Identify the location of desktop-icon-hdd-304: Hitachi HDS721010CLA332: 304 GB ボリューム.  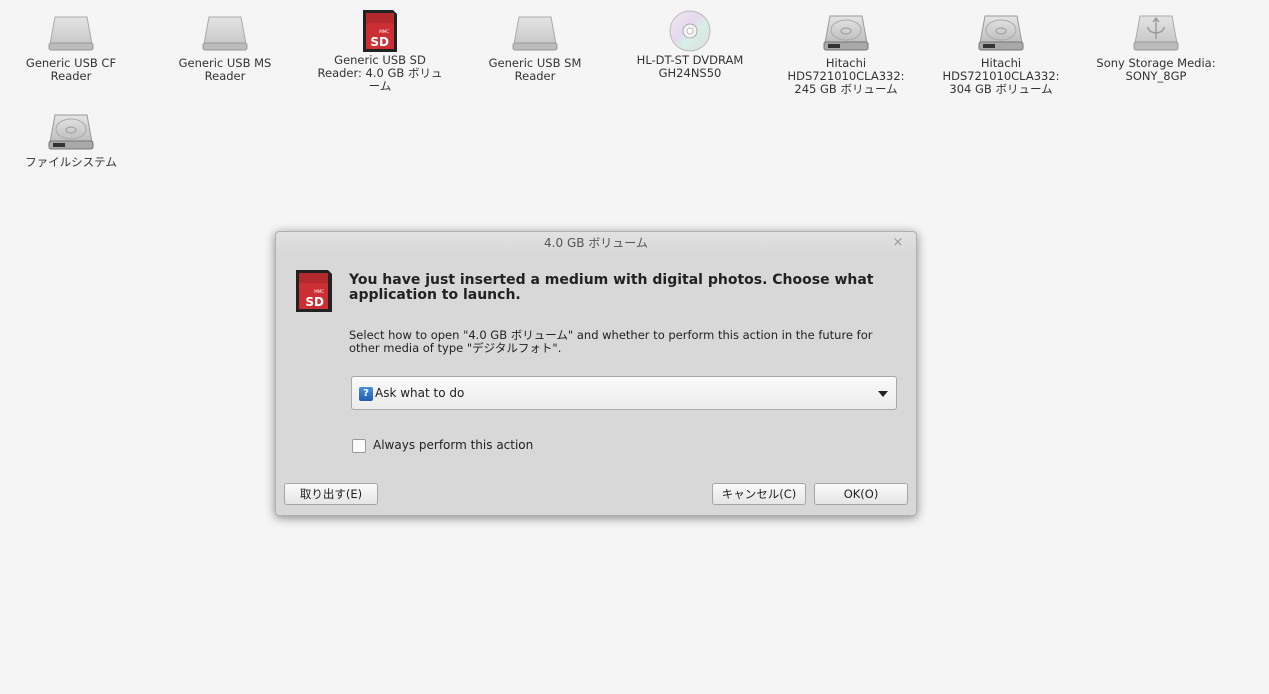
(1001, 55).